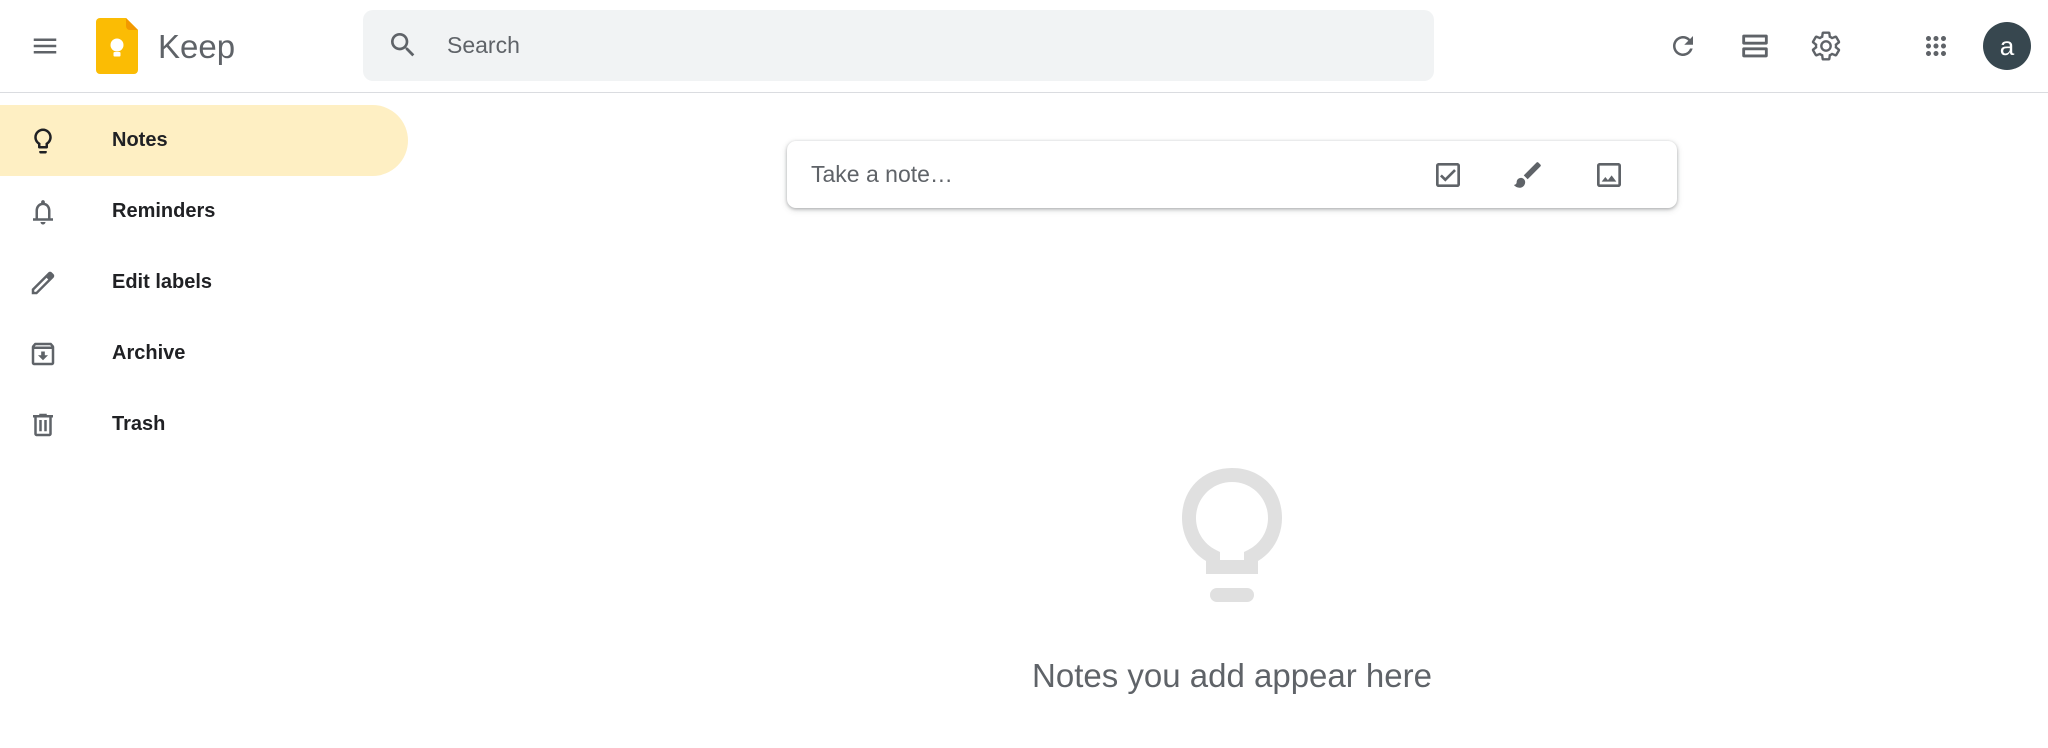  I want to click on sidebar-item-notes: Notes, so click(204, 140).